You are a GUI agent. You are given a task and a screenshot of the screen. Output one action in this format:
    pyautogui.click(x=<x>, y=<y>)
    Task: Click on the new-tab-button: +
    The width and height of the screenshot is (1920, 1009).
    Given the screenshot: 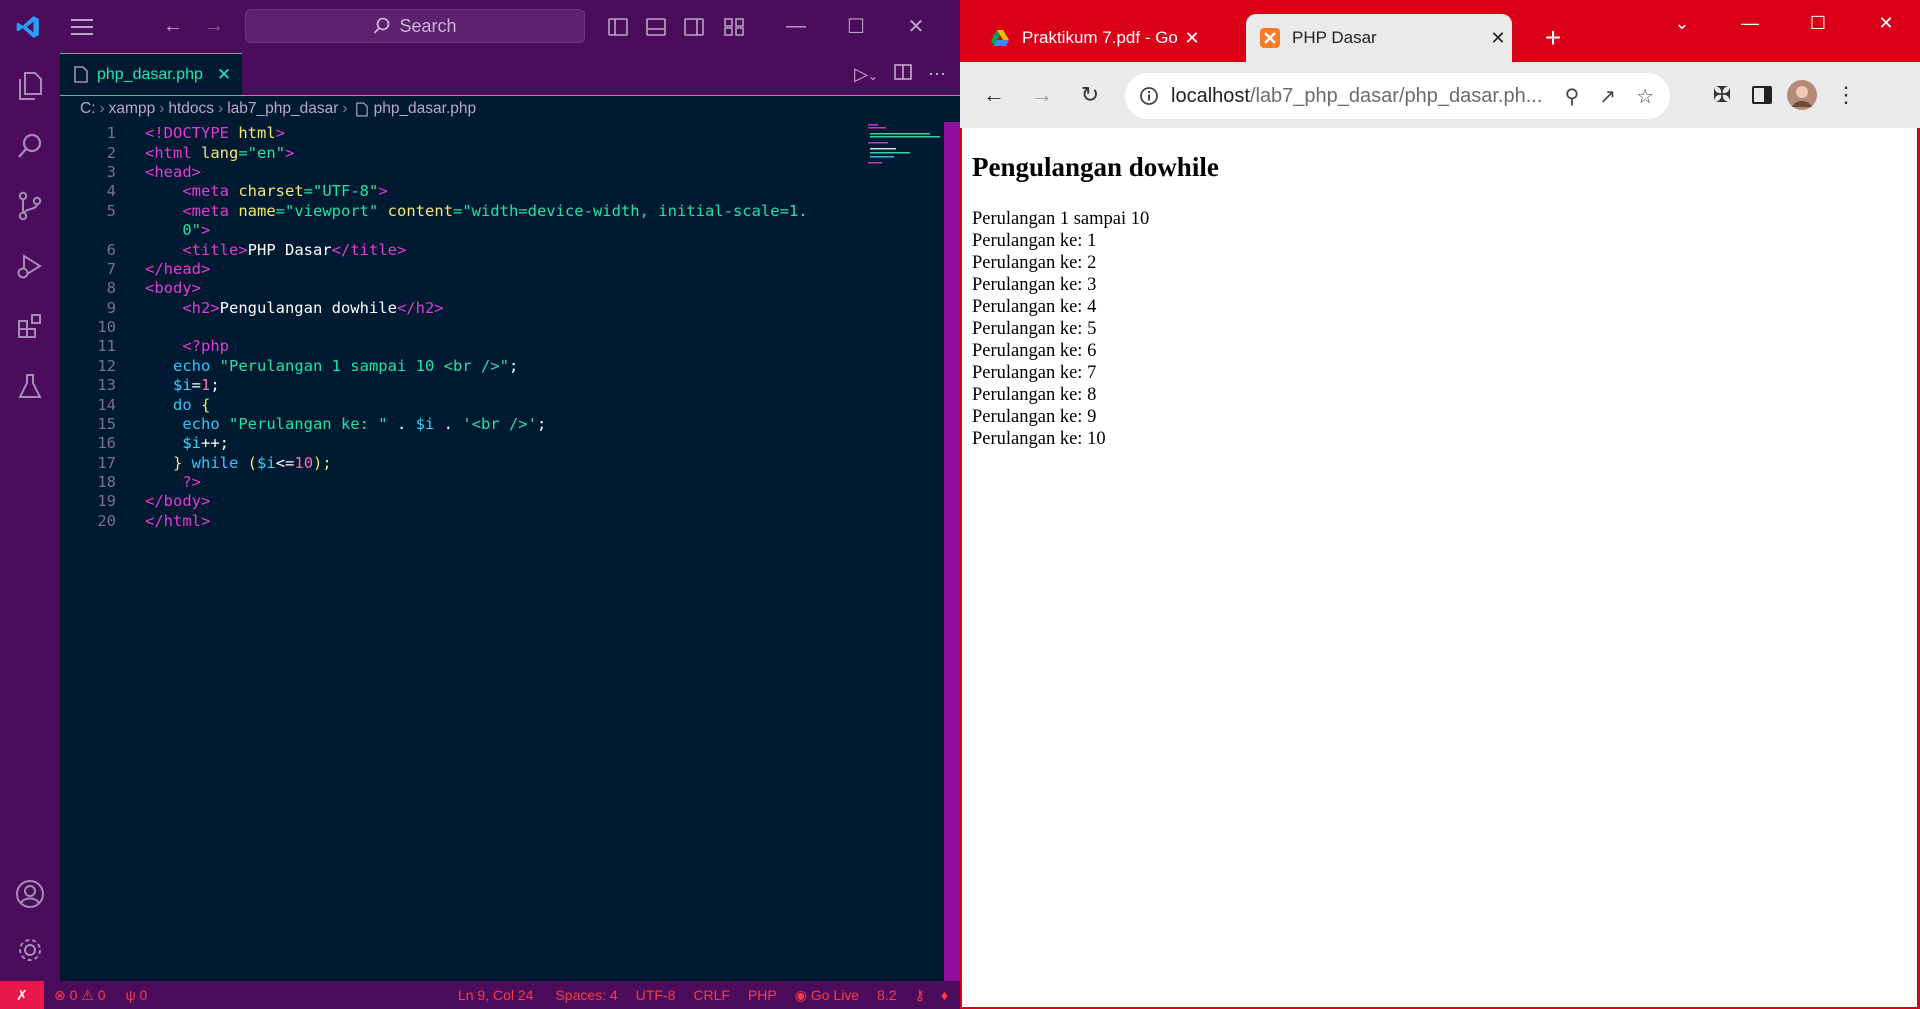 What is the action you would take?
    pyautogui.click(x=1553, y=38)
    